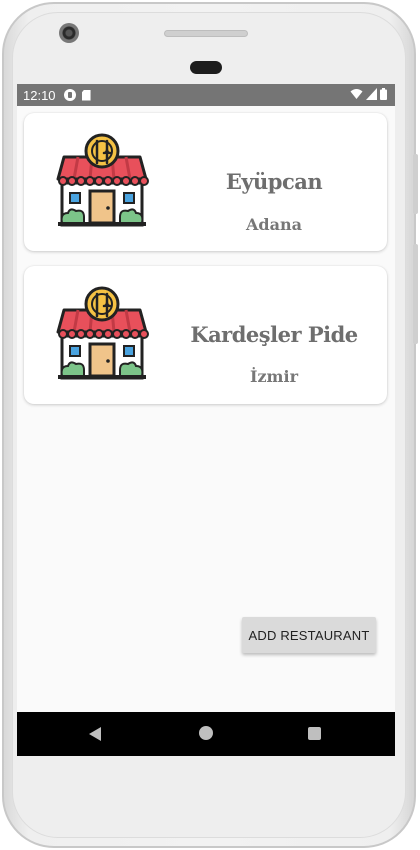 The image size is (420, 850). Describe the element at coordinates (356, 94) in the screenshot. I see `wifi-icon` at that location.